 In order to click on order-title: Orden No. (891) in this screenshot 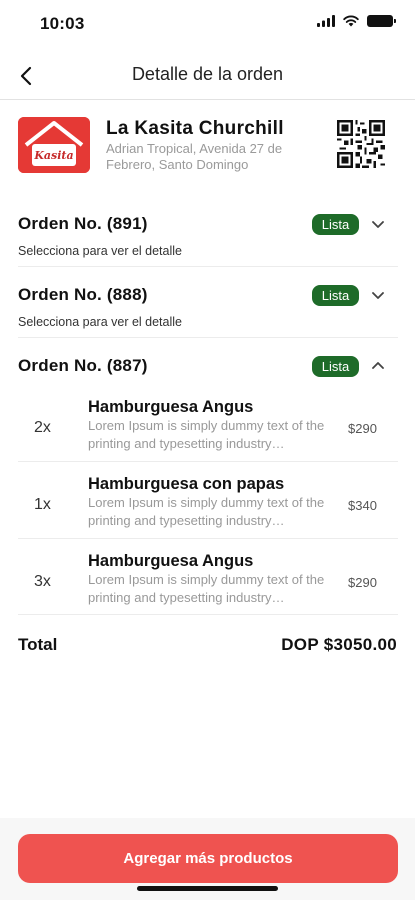, I will do `click(83, 223)`.